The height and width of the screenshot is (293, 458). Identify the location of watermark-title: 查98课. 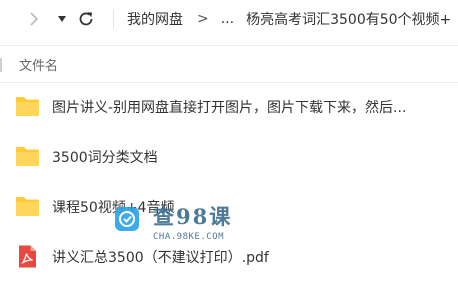
(193, 216).